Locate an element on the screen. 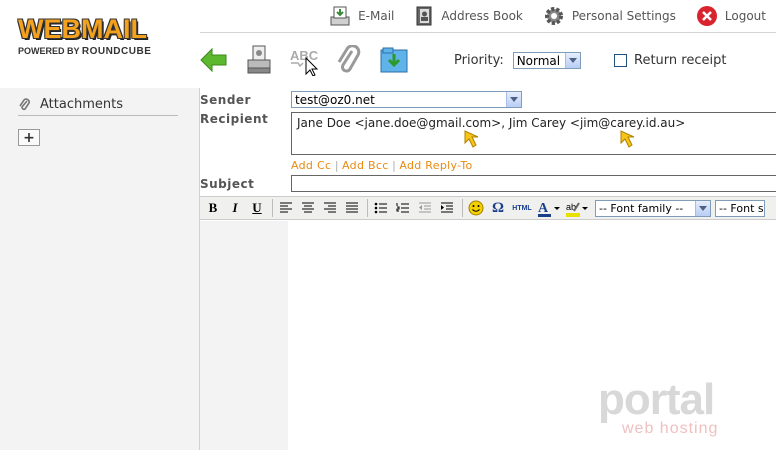  priority-control: Priority: Normal is located at coordinates (517, 60).